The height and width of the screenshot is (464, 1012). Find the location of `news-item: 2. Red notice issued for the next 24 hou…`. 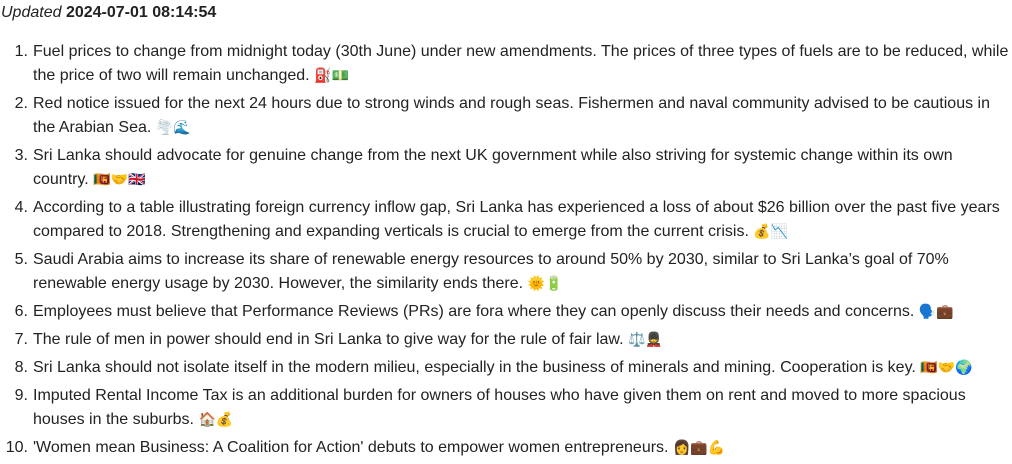

news-item: 2. Red notice issued for the next 24 hou… is located at coordinates (513, 116).